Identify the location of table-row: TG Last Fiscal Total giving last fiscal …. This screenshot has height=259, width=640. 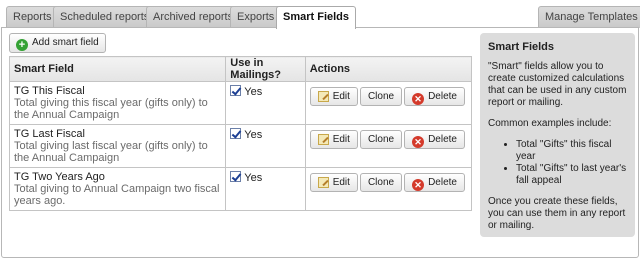
(240, 146).